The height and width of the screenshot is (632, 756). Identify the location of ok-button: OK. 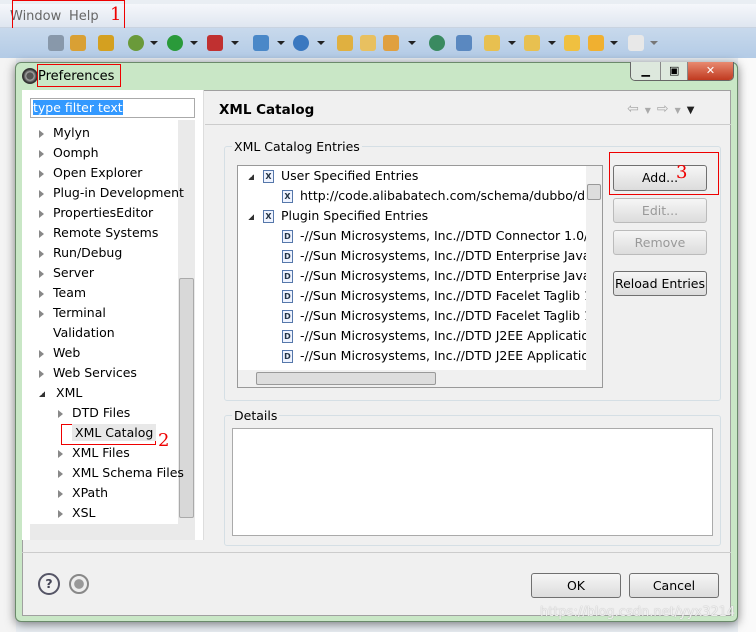
(576, 585).